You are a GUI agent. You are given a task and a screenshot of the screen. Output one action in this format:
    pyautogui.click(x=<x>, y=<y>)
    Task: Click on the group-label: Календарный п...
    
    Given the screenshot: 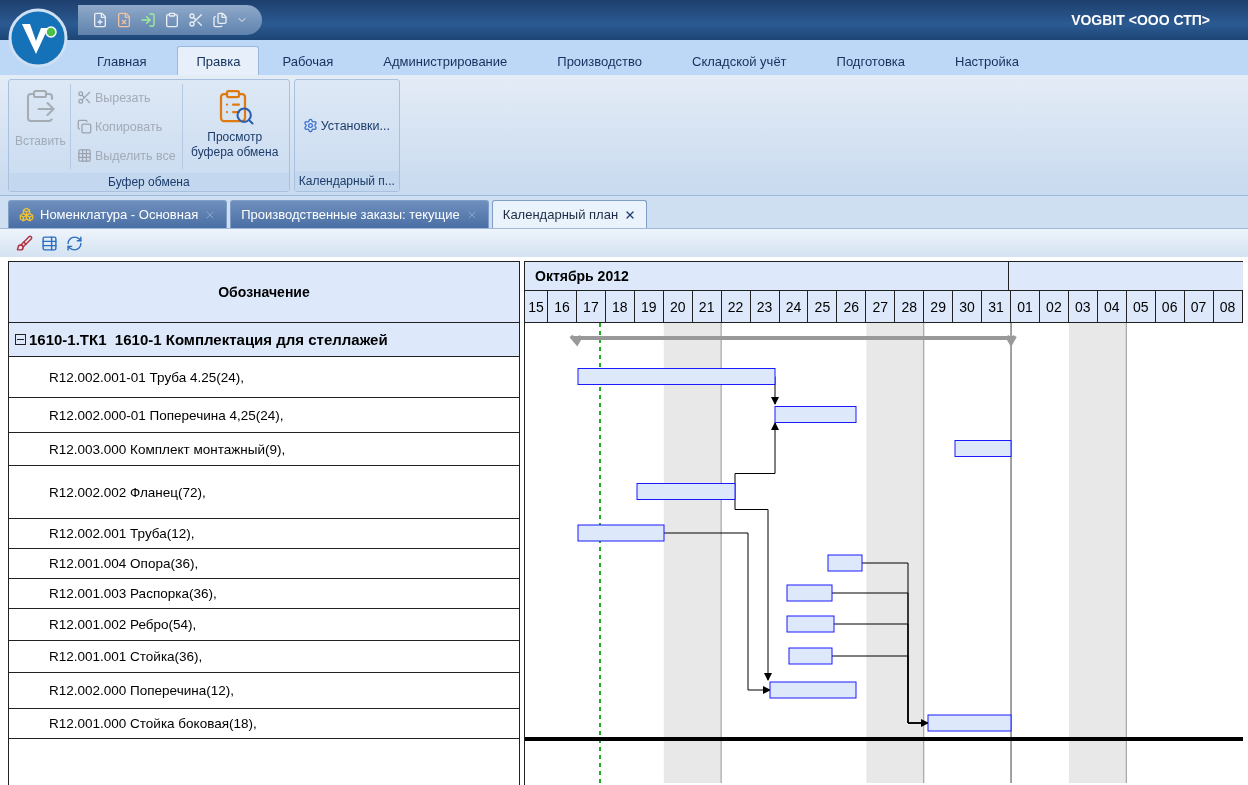 What is the action you would take?
    pyautogui.click(x=346, y=181)
    